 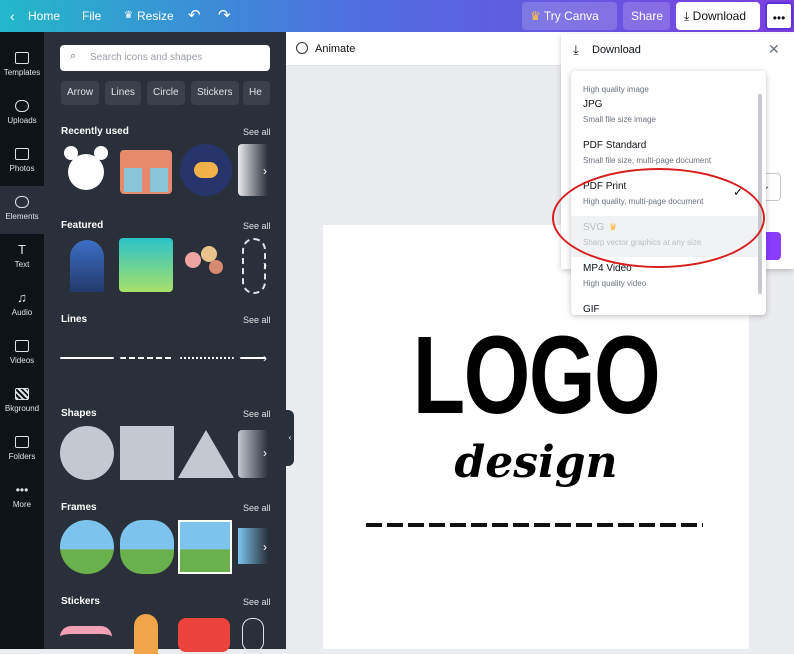 What do you see at coordinates (206, 454) in the screenshot?
I see `triangle-shape` at bounding box center [206, 454].